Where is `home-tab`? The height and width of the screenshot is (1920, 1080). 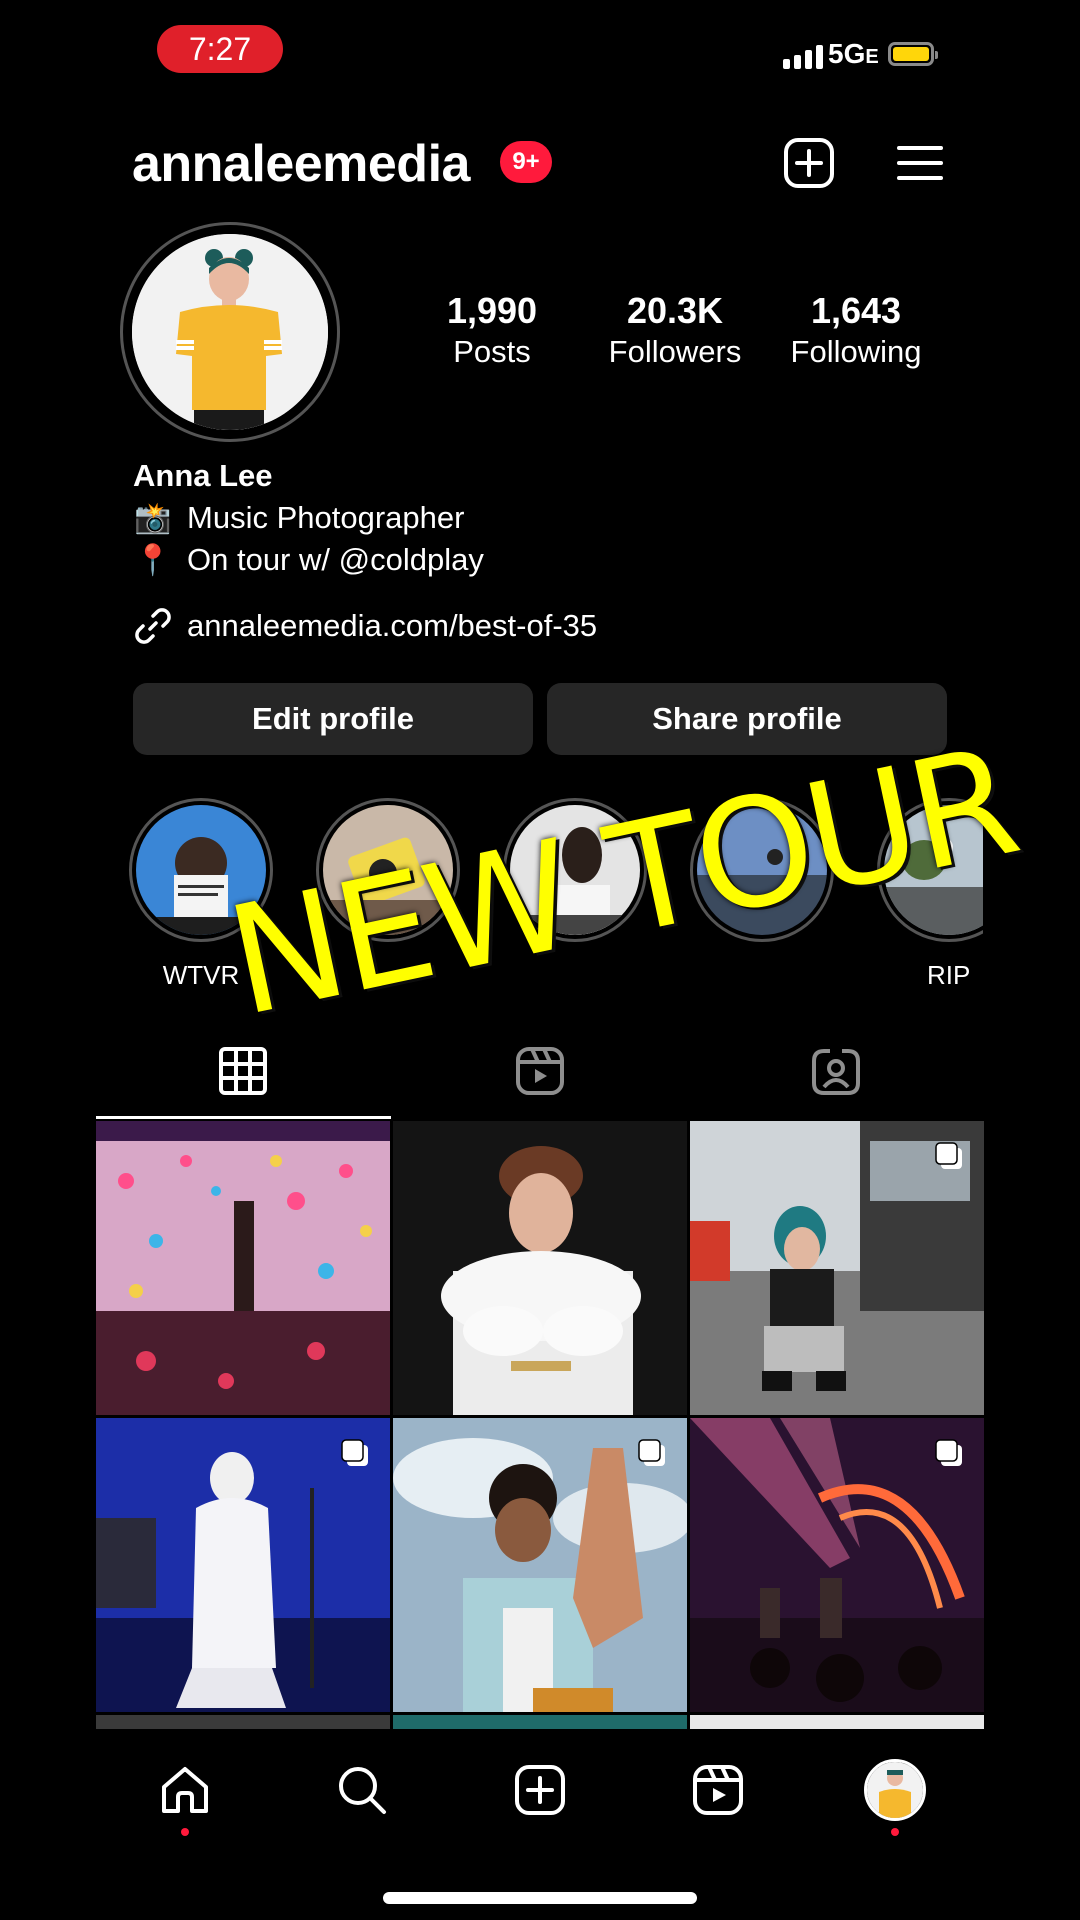
home-tab is located at coordinates (185, 1790).